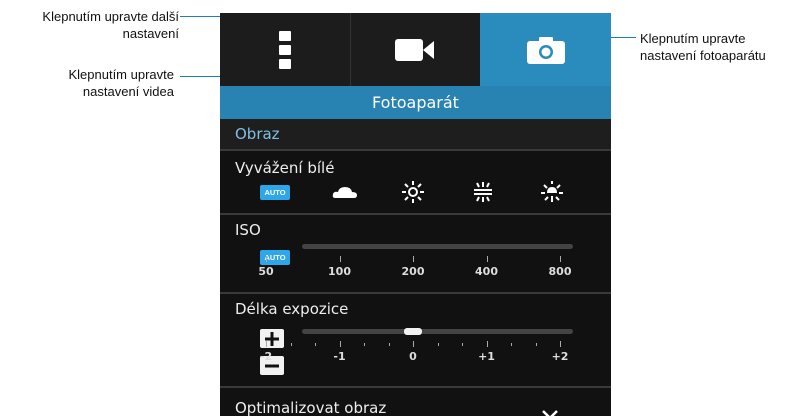 Image resolution: width=795 pixels, height=416 pixels. I want to click on scale-tick-label: 400, so click(486, 271).